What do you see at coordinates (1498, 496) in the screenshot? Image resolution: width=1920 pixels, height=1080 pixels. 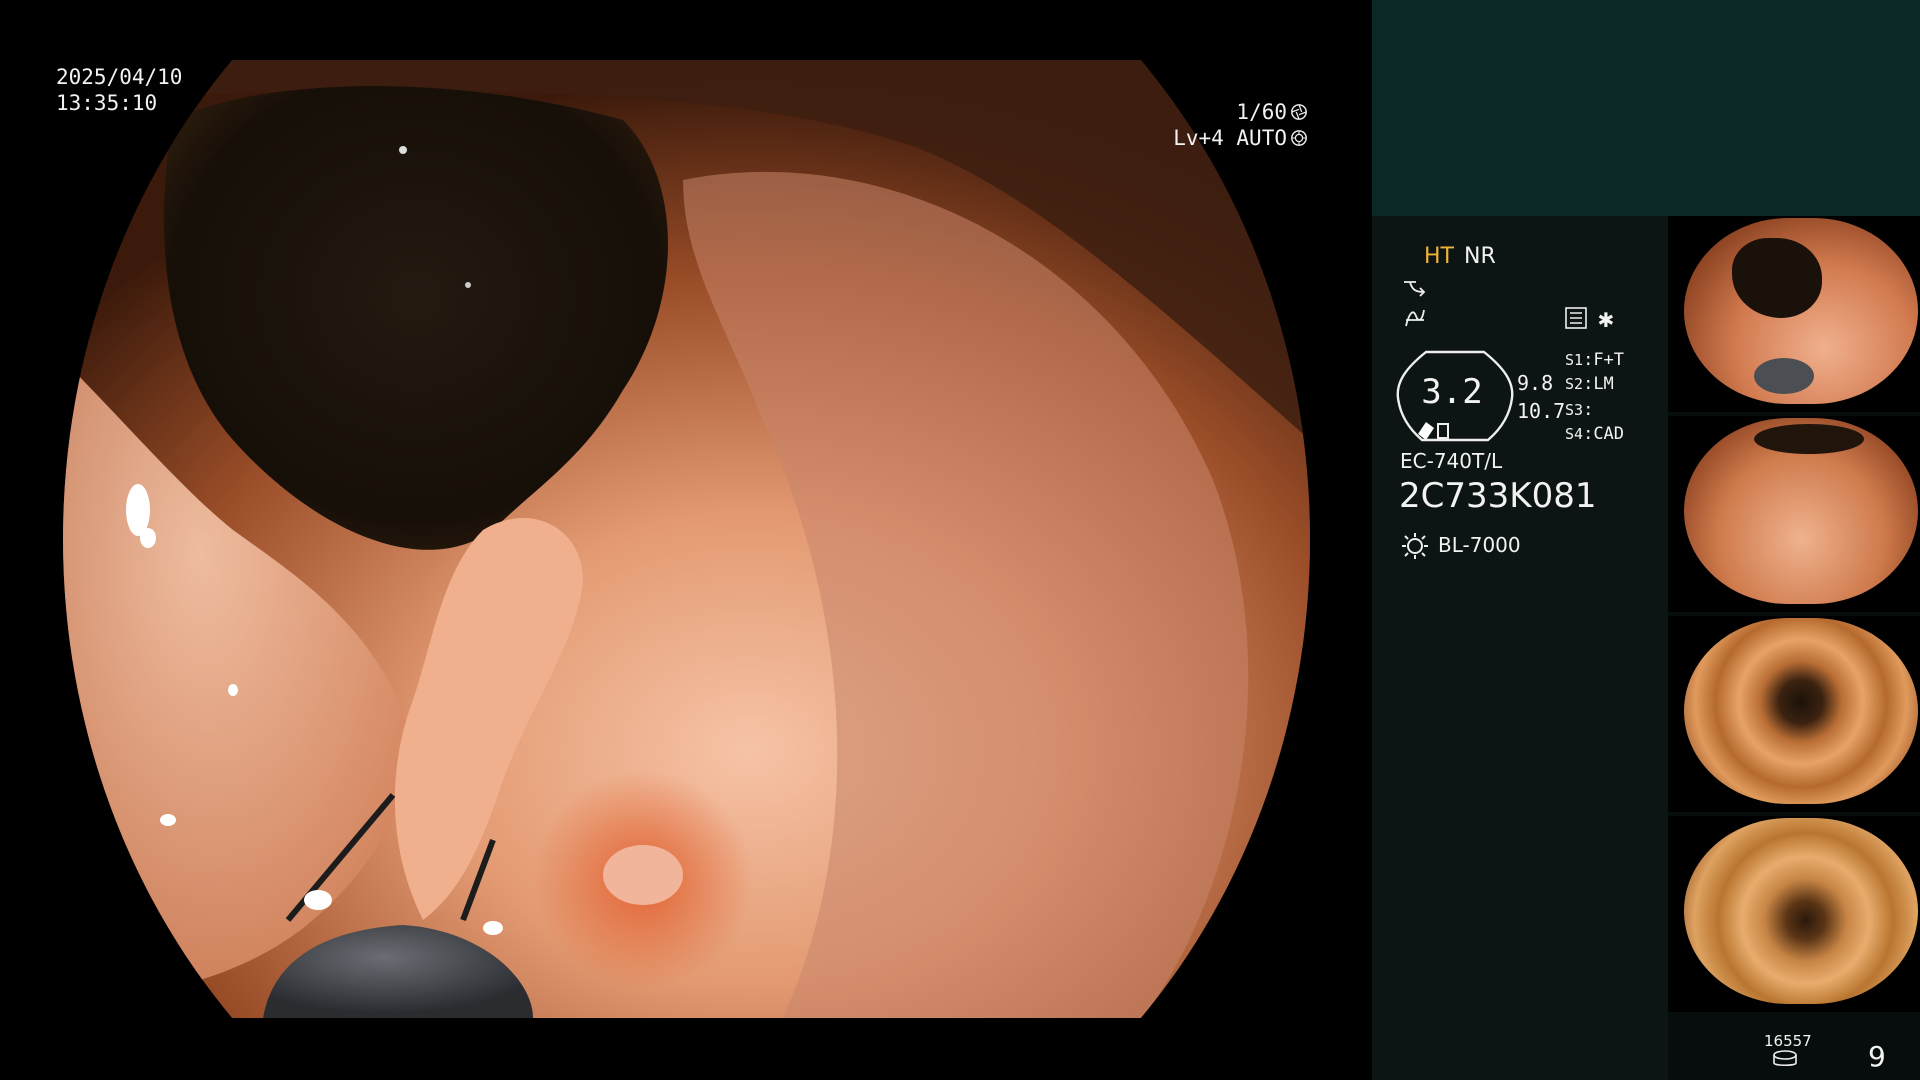 I see `scope-serial: 2C733K081` at bounding box center [1498, 496].